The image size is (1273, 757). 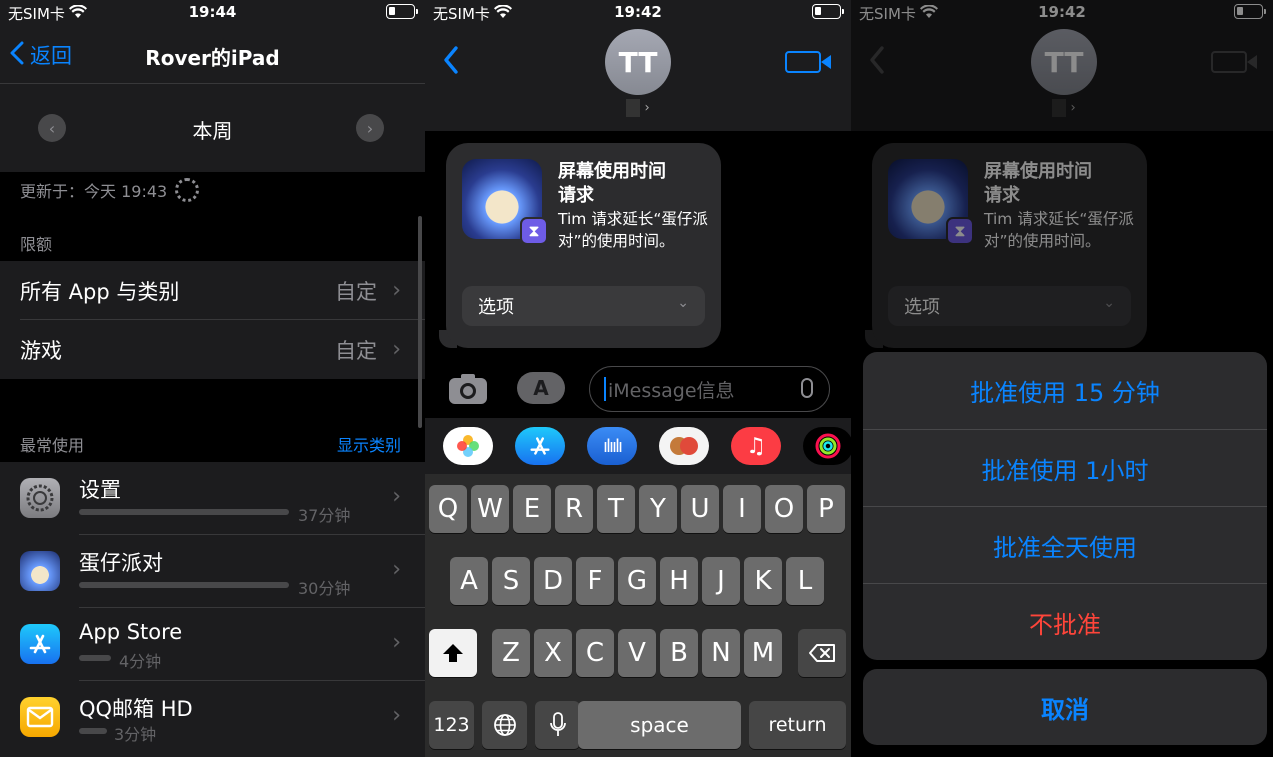 What do you see at coordinates (612, 183) in the screenshot?
I see `request-title: 屏幕使用时间 请求` at bounding box center [612, 183].